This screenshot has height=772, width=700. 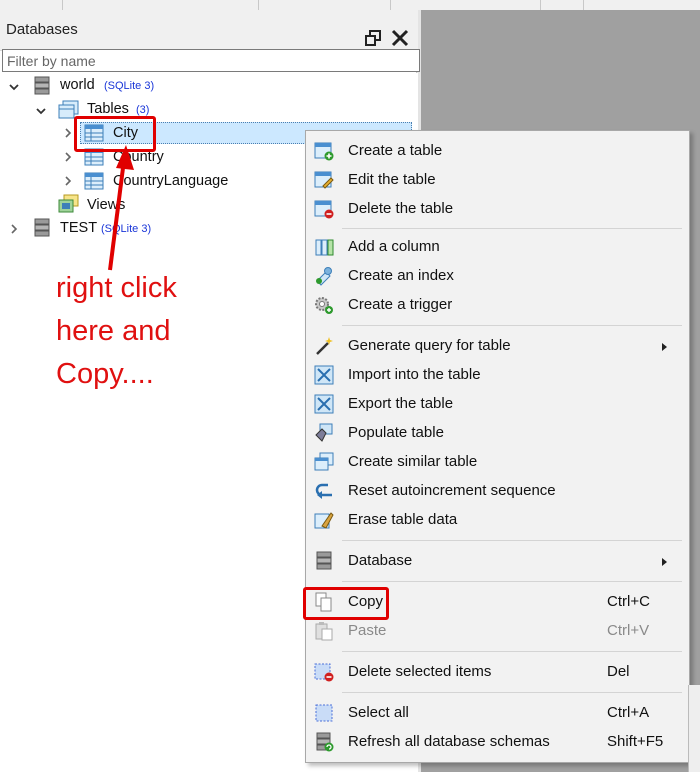 I want to click on menu-item-populate-table: Populate table, so click(x=497, y=433).